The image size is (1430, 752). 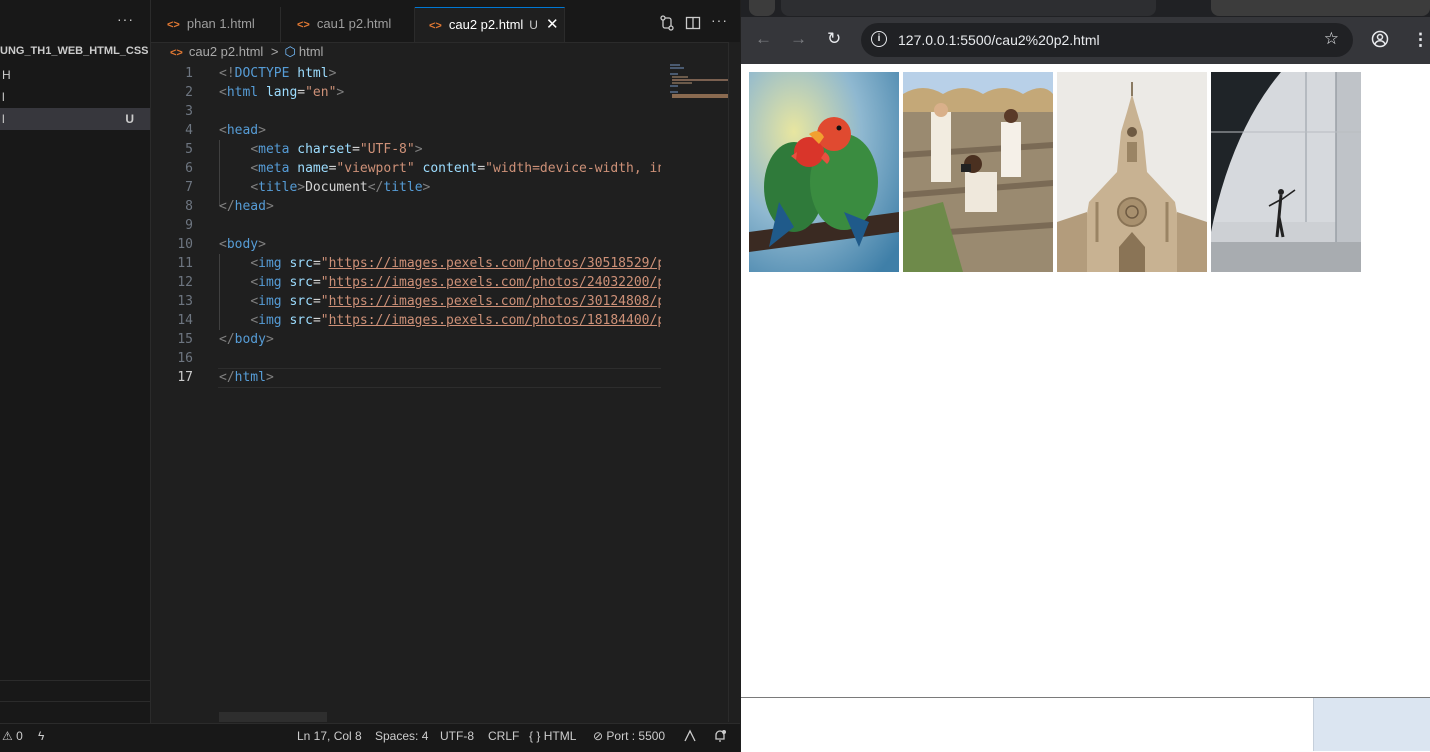 What do you see at coordinates (329, 736) in the screenshot?
I see `cursor-position: Ln 17, Col 8` at bounding box center [329, 736].